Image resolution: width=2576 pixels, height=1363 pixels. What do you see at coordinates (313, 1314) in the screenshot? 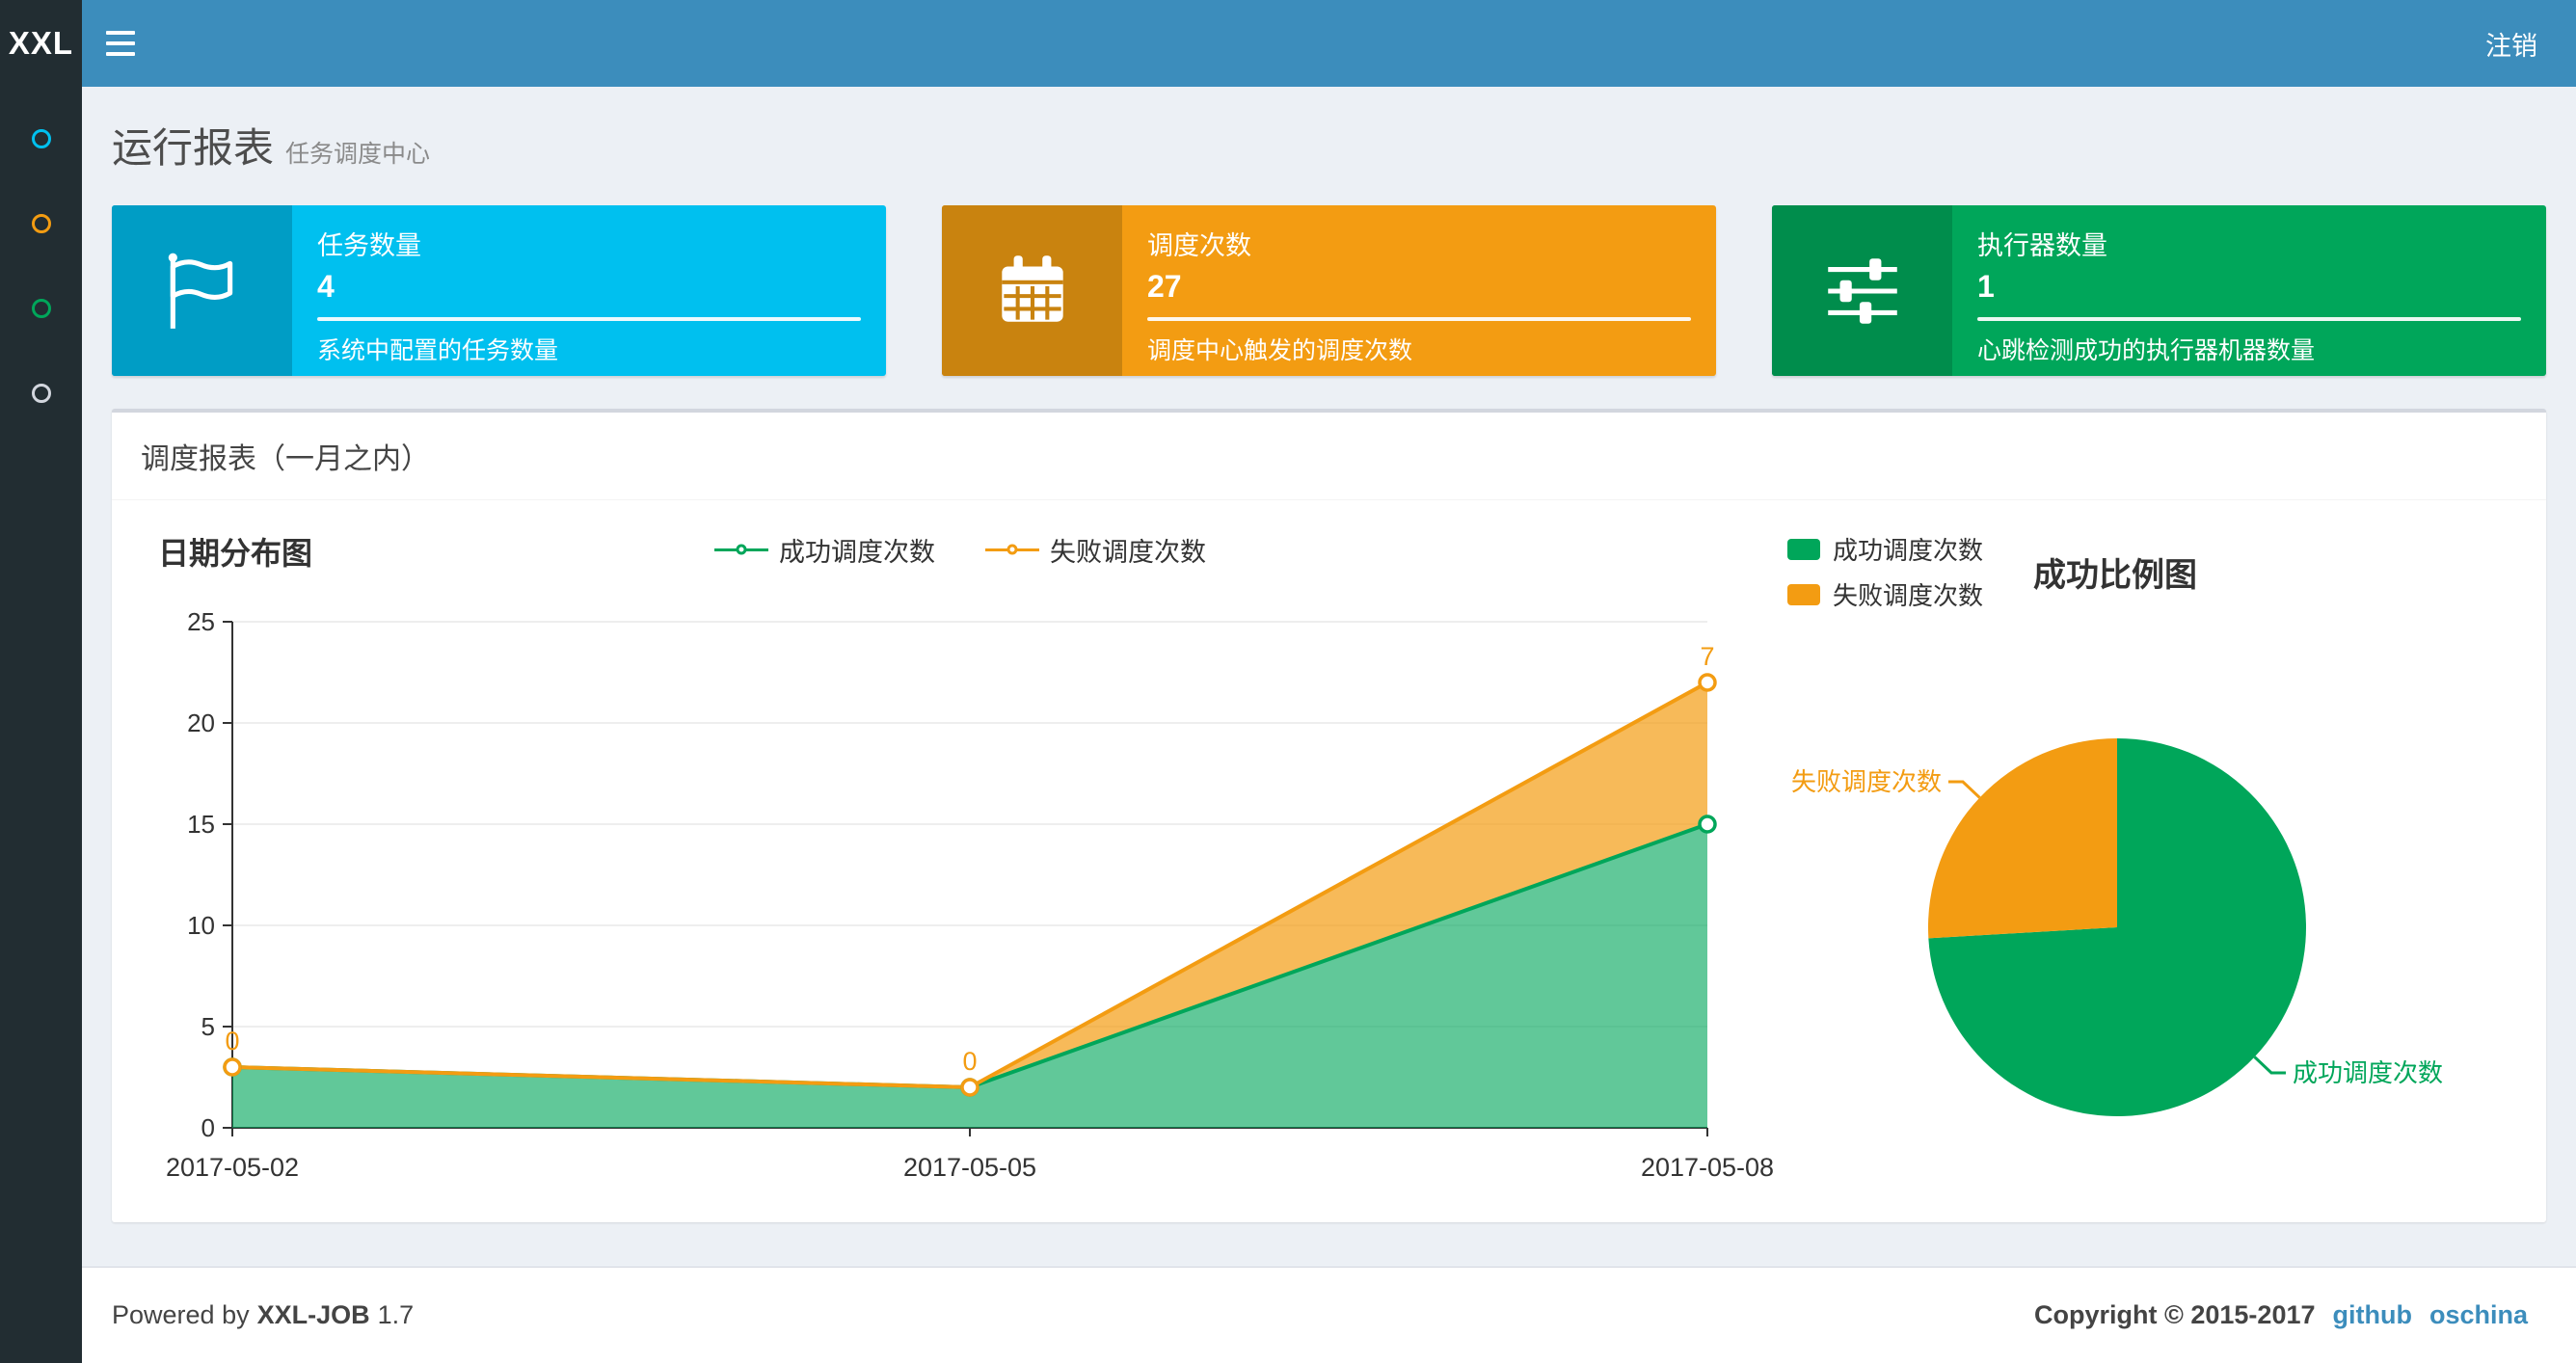
I see `product-name: XXL-JOB` at bounding box center [313, 1314].